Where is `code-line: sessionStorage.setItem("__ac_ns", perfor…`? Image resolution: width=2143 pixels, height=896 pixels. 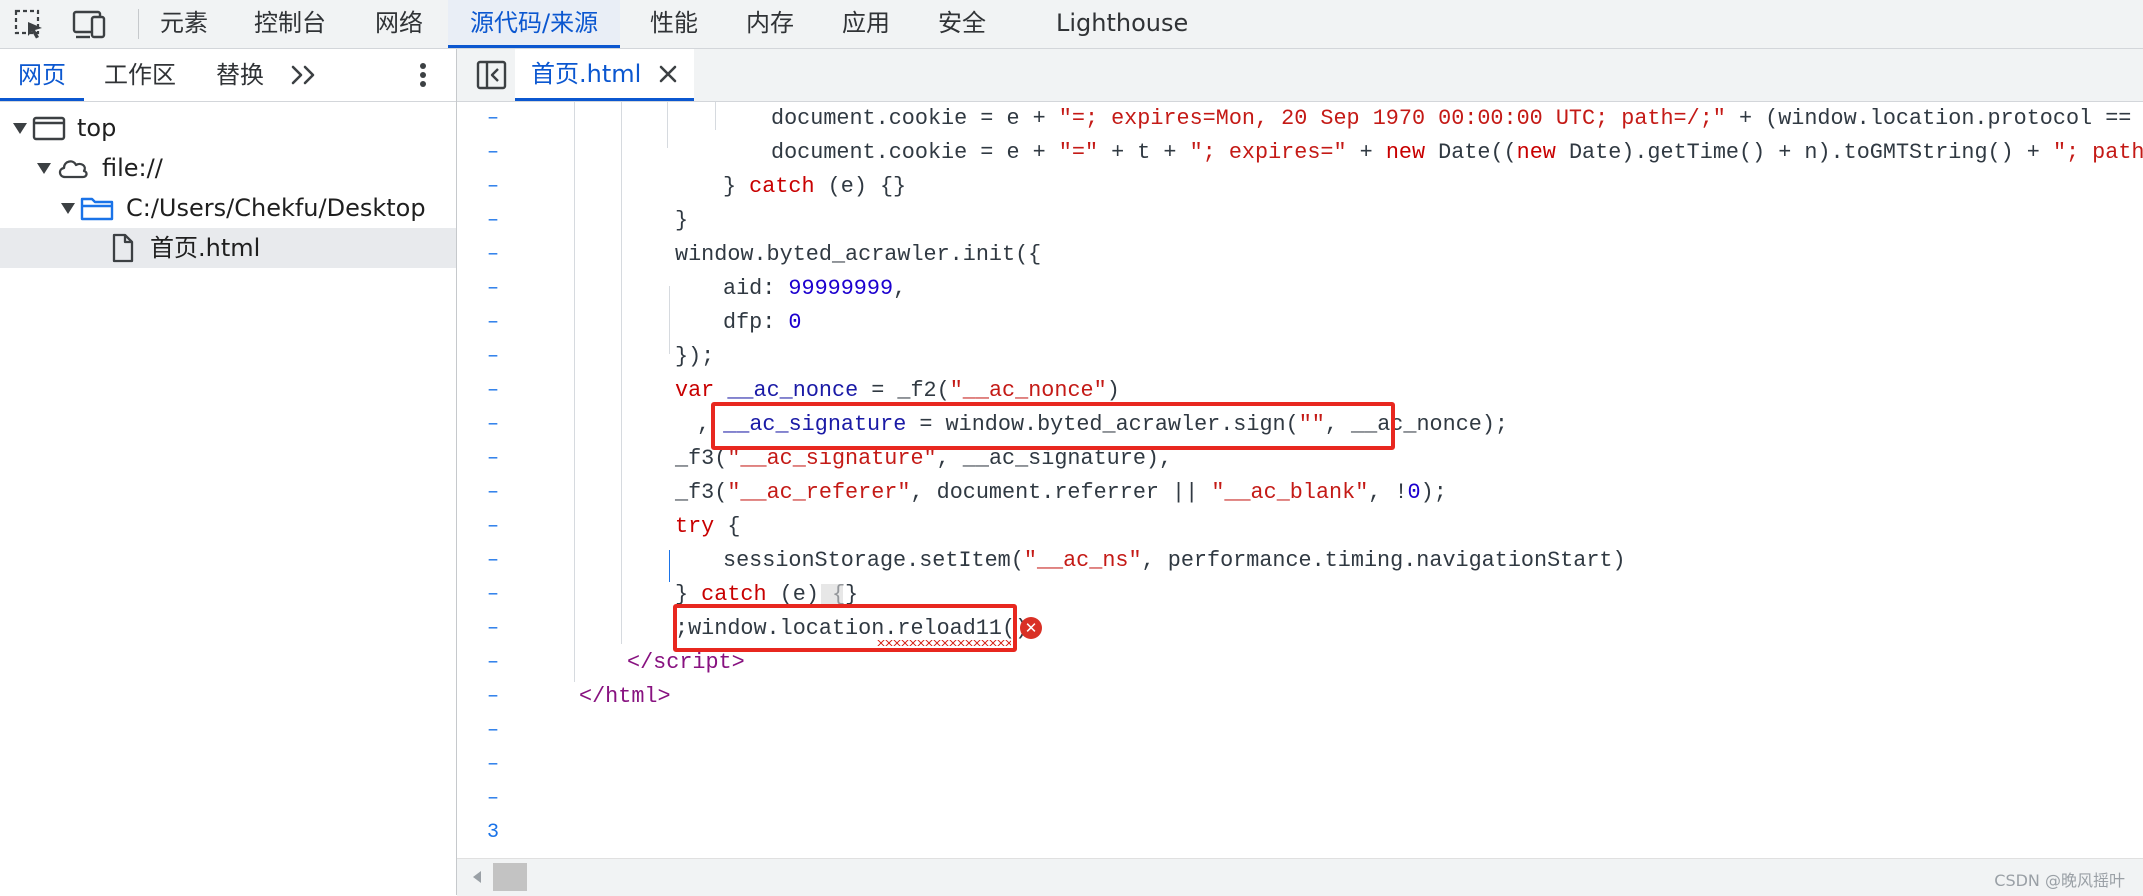
code-line: sessionStorage.setItem("__ac_ns", perfor… is located at coordinates (1174, 560).